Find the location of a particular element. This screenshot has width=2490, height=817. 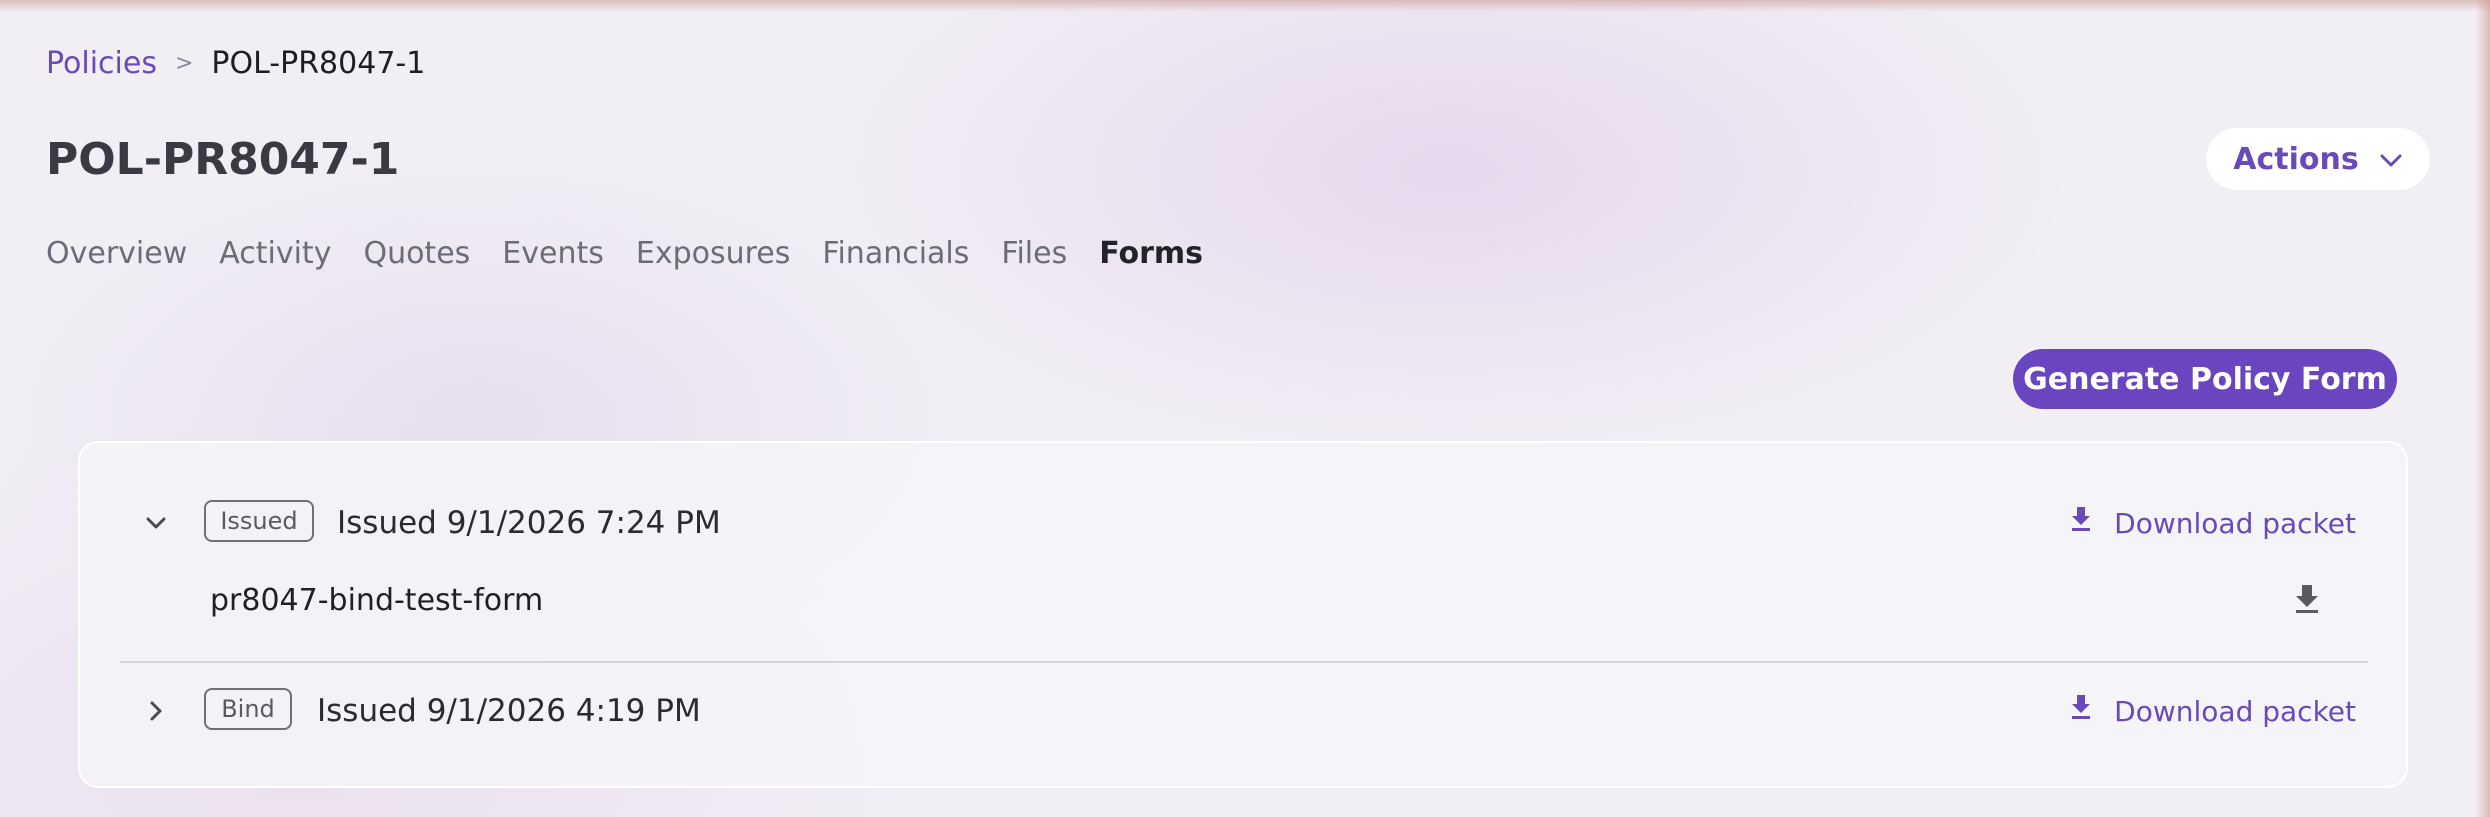

generate-policy-form-button: Generate Policy Form is located at coordinates (2205, 379).